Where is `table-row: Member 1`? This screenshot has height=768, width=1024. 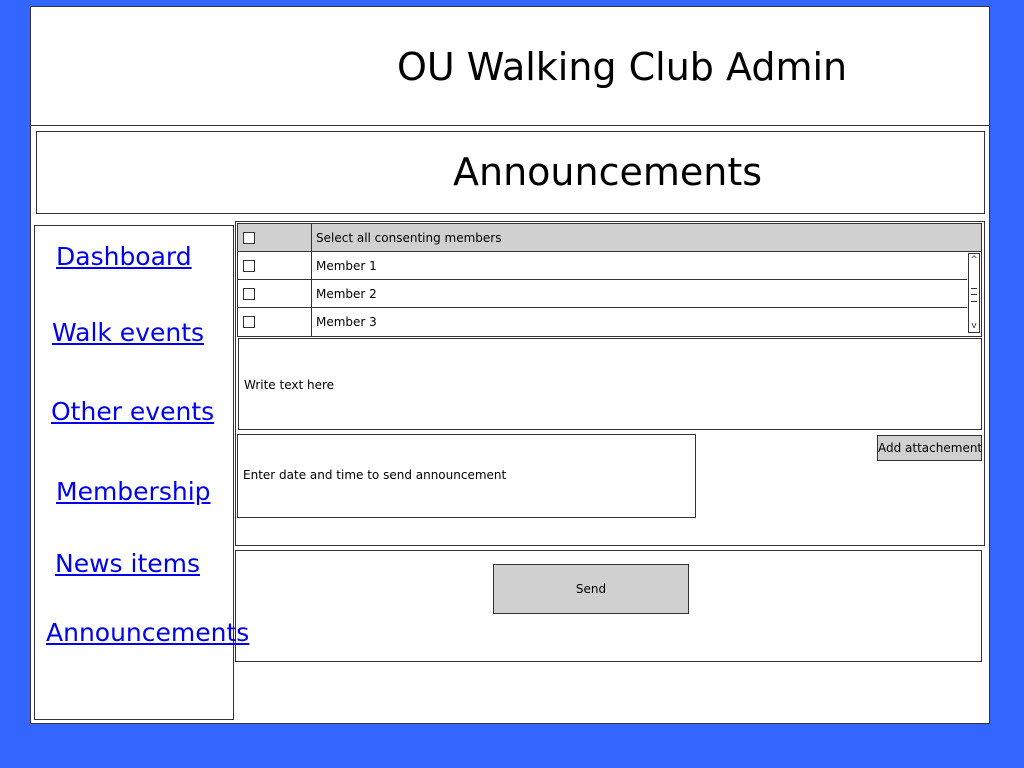
table-row: Member 1 is located at coordinates (602, 266).